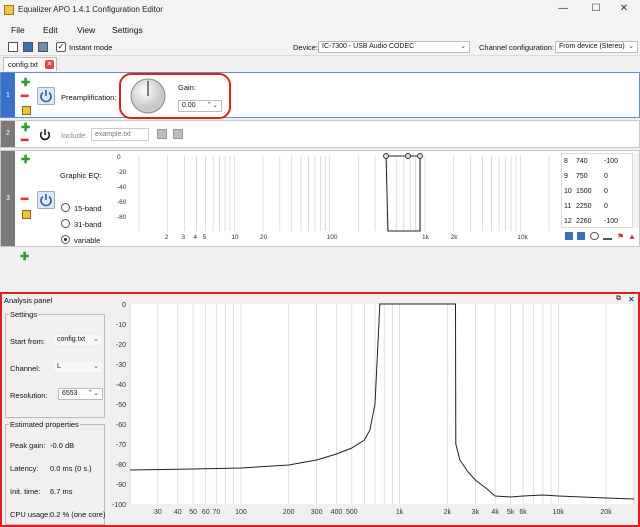 This screenshot has width=640, height=527. Describe the element at coordinates (598, 207) in the screenshot. I see `band-row: 11 2250 0` at that location.